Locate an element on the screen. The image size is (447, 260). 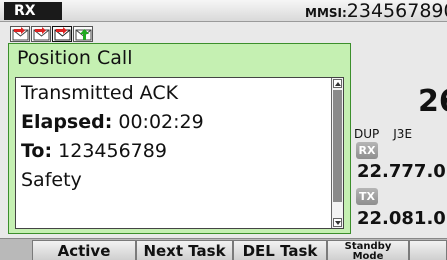
scroll-up-arrow-icon is located at coordinates (337, 83).